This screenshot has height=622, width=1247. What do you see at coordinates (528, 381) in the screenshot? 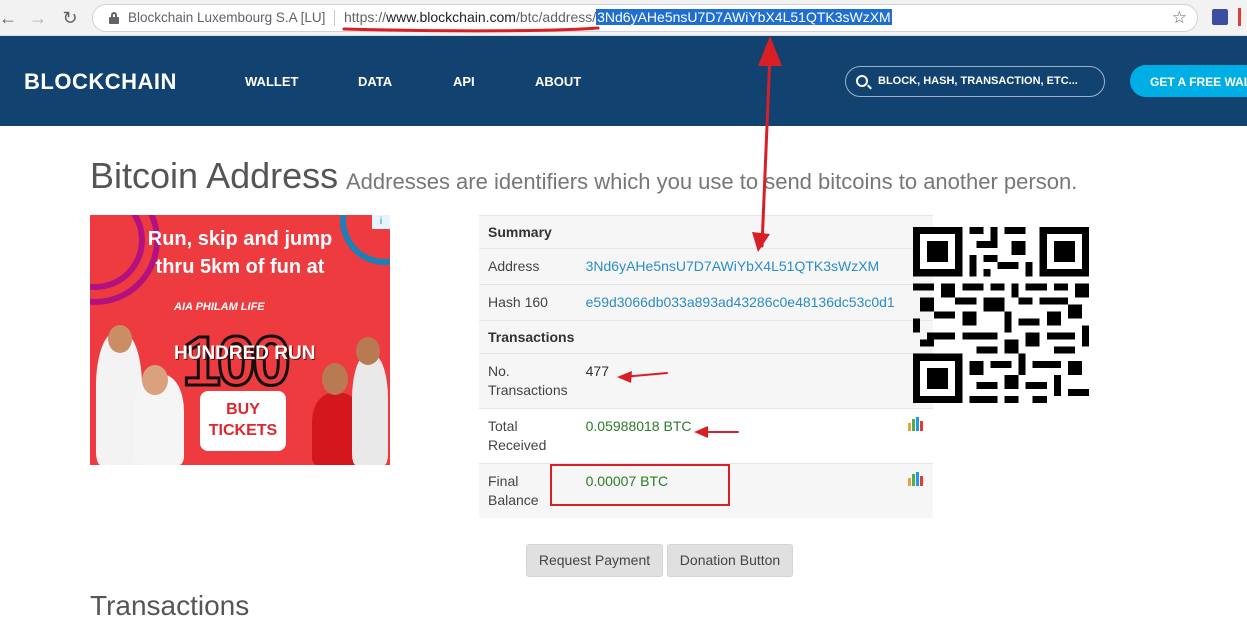
I see `no-transactions-label: No. Transactions` at bounding box center [528, 381].